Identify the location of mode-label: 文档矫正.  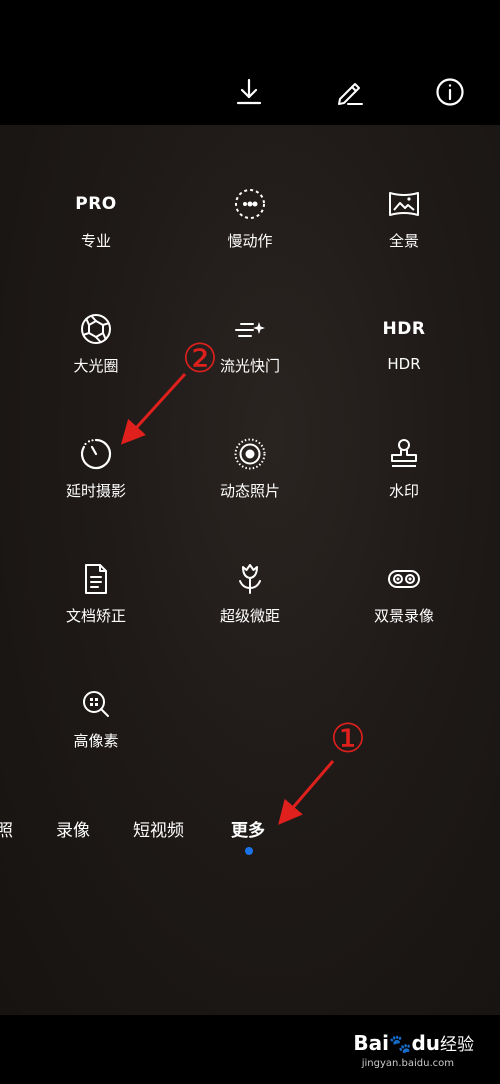
(95, 616).